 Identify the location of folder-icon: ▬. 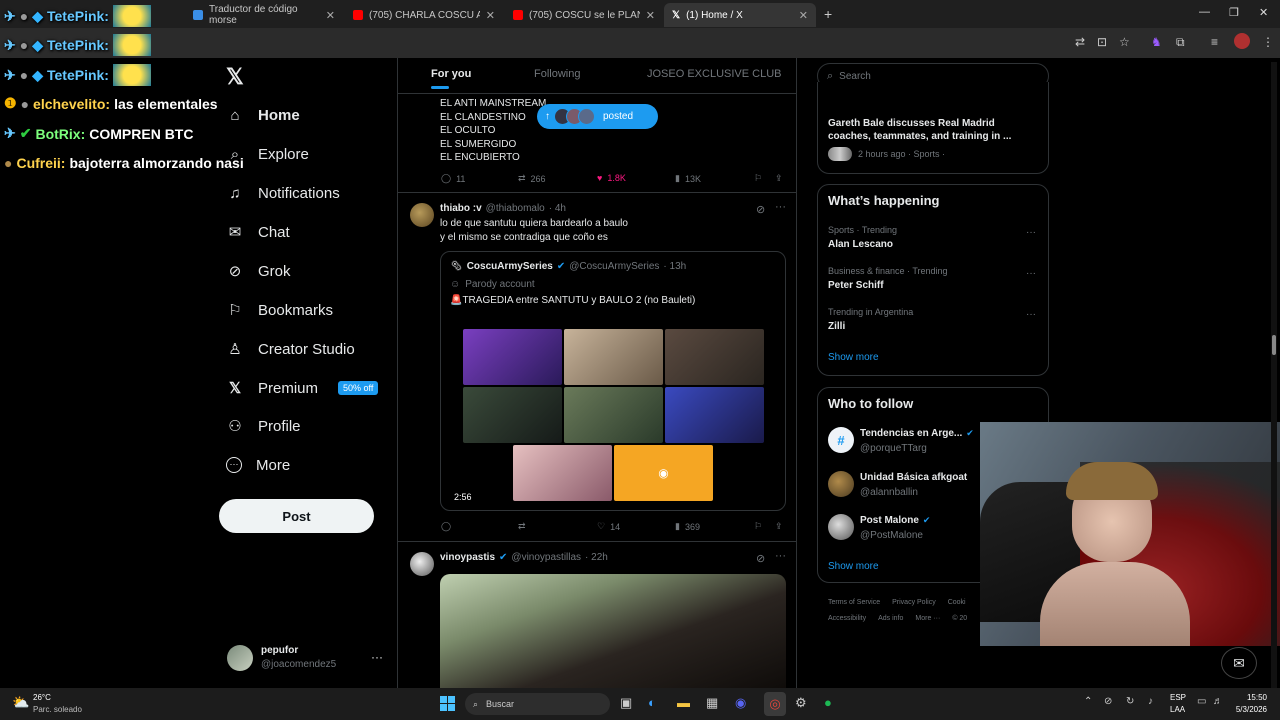
(683, 702).